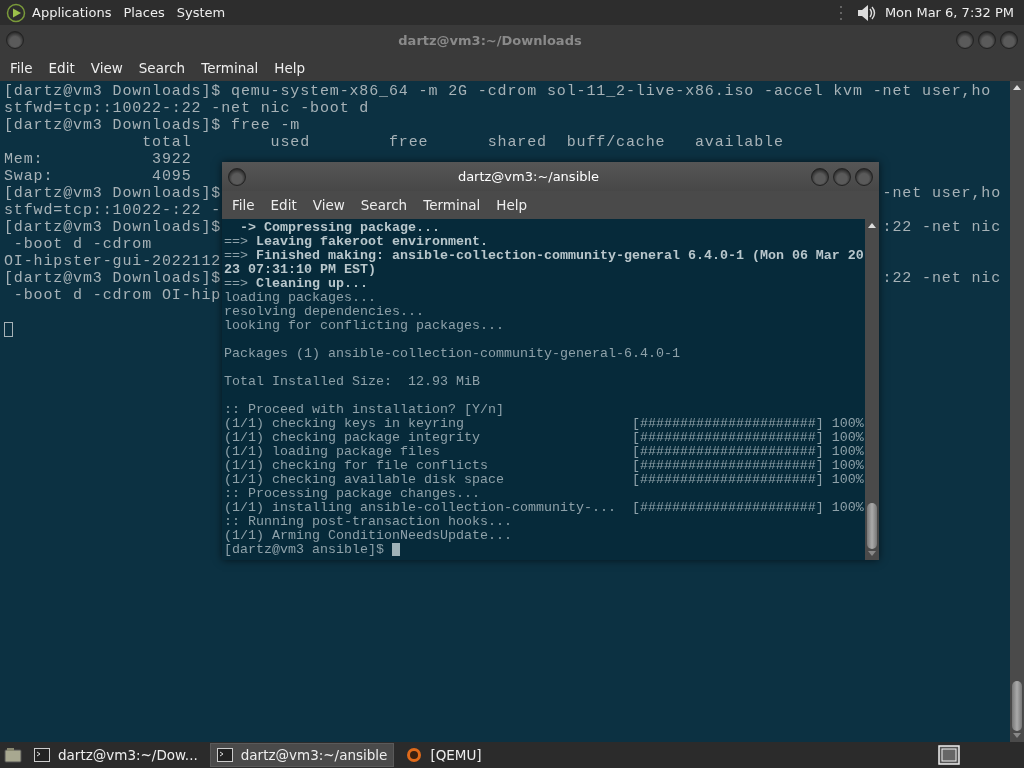  What do you see at coordinates (332, 452) in the screenshot?
I see `terminal-line: (1/1) loading package files` at bounding box center [332, 452].